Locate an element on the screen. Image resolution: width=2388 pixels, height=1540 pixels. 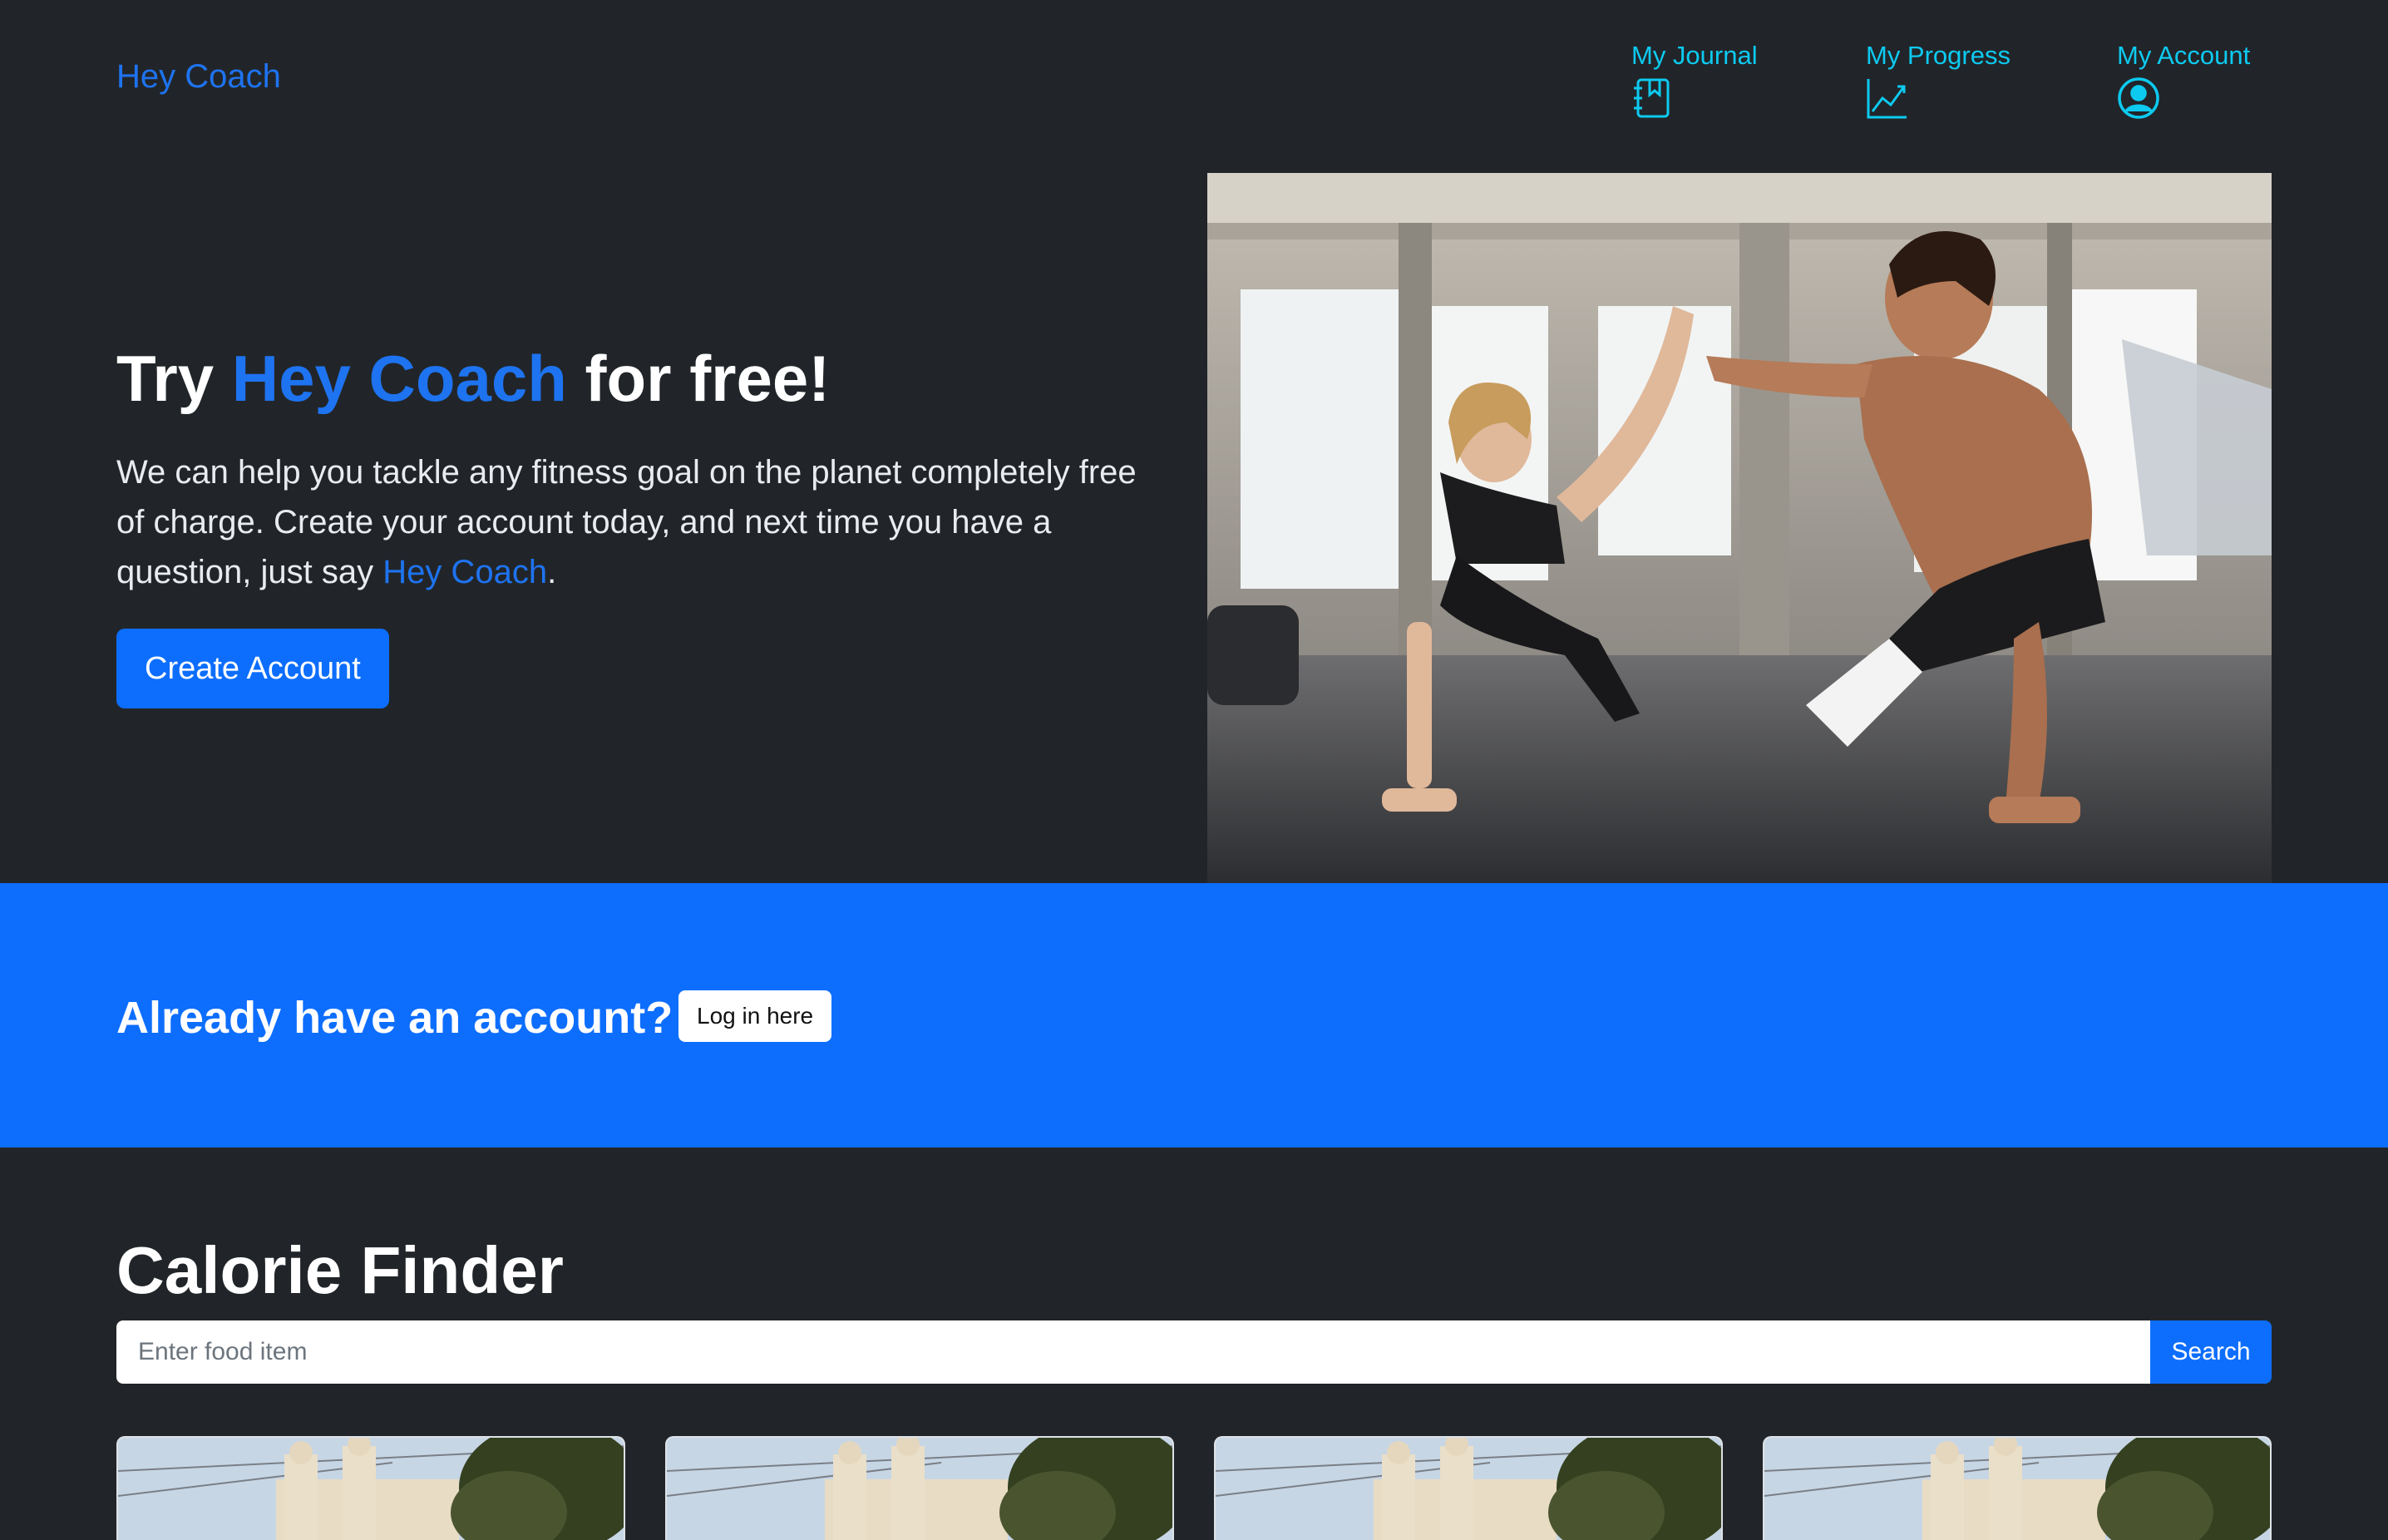
graph-up-icon is located at coordinates (1887, 99).